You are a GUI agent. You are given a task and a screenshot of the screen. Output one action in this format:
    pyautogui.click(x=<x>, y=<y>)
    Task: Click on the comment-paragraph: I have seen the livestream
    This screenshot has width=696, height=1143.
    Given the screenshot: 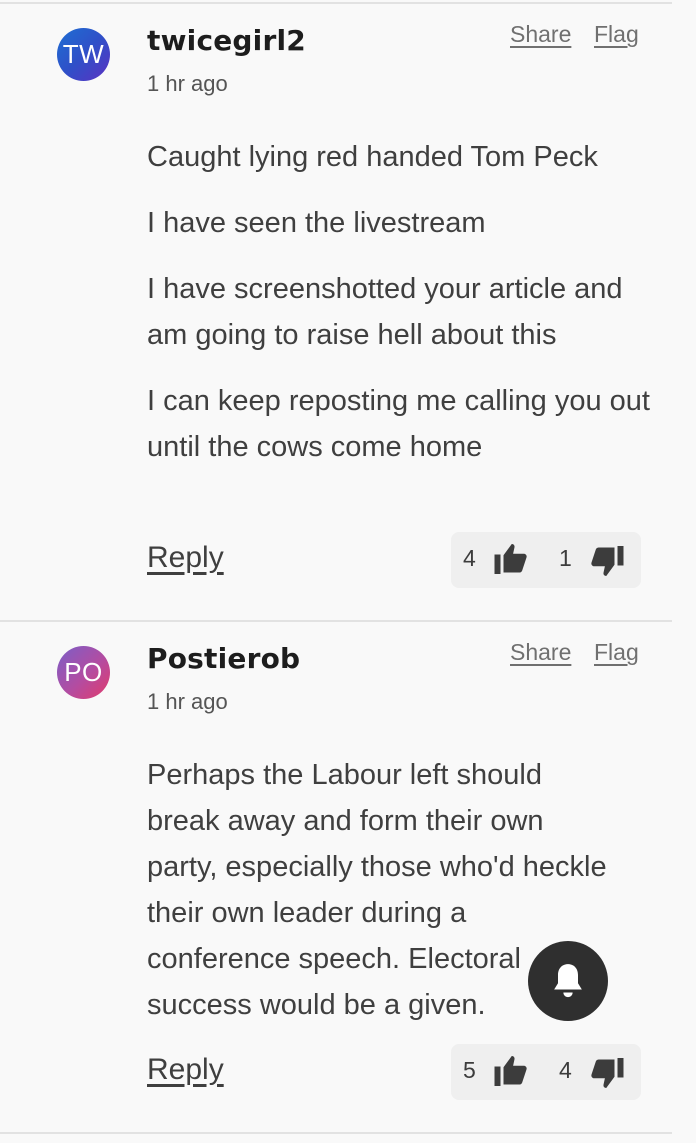 What is the action you would take?
    pyautogui.click(x=316, y=223)
    